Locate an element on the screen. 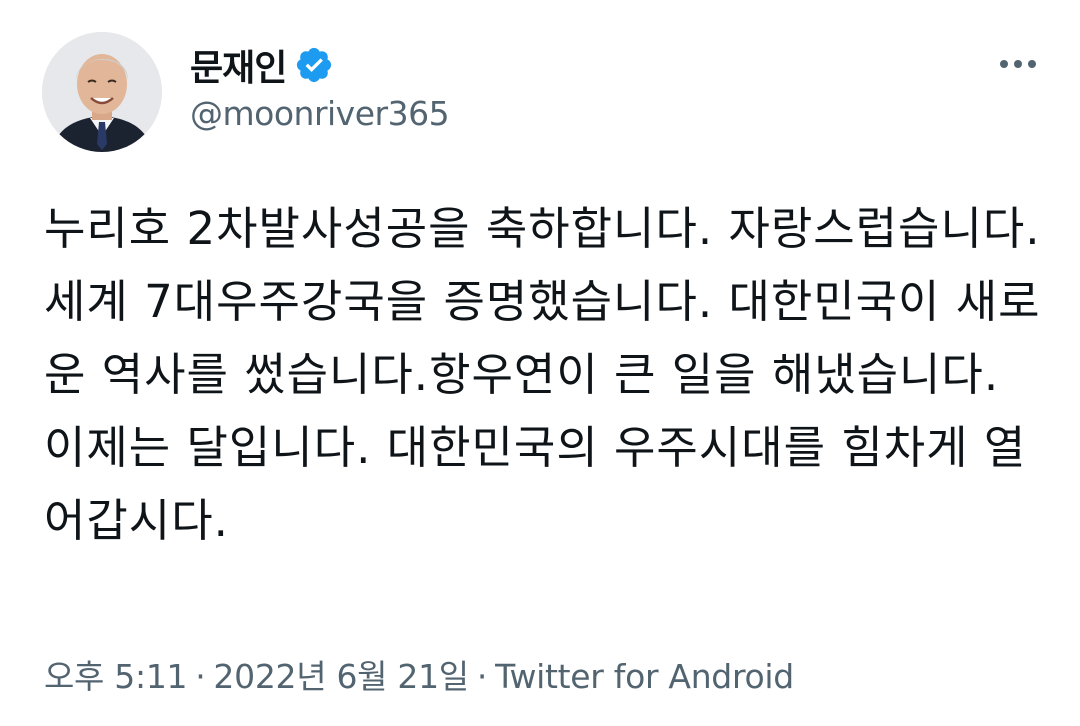 This screenshot has width=1080, height=726. avatar-photo is located at coordinates (102, 92).